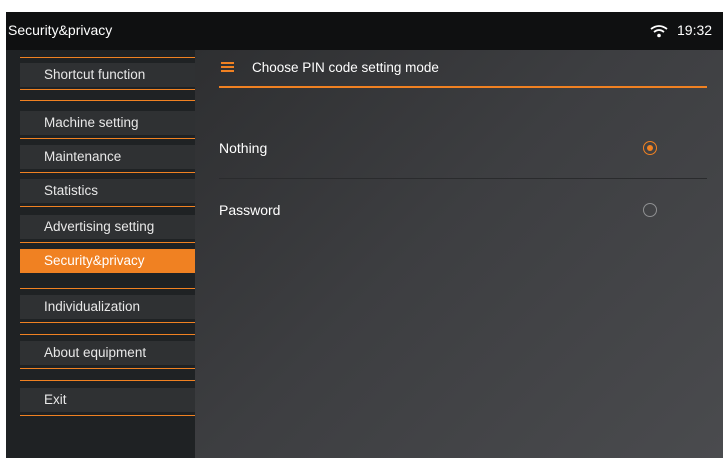  Describe the element at coordinates (107, 157) in the screenshot. I see `sidebar-item-maintenance: Maintenance` at that location.